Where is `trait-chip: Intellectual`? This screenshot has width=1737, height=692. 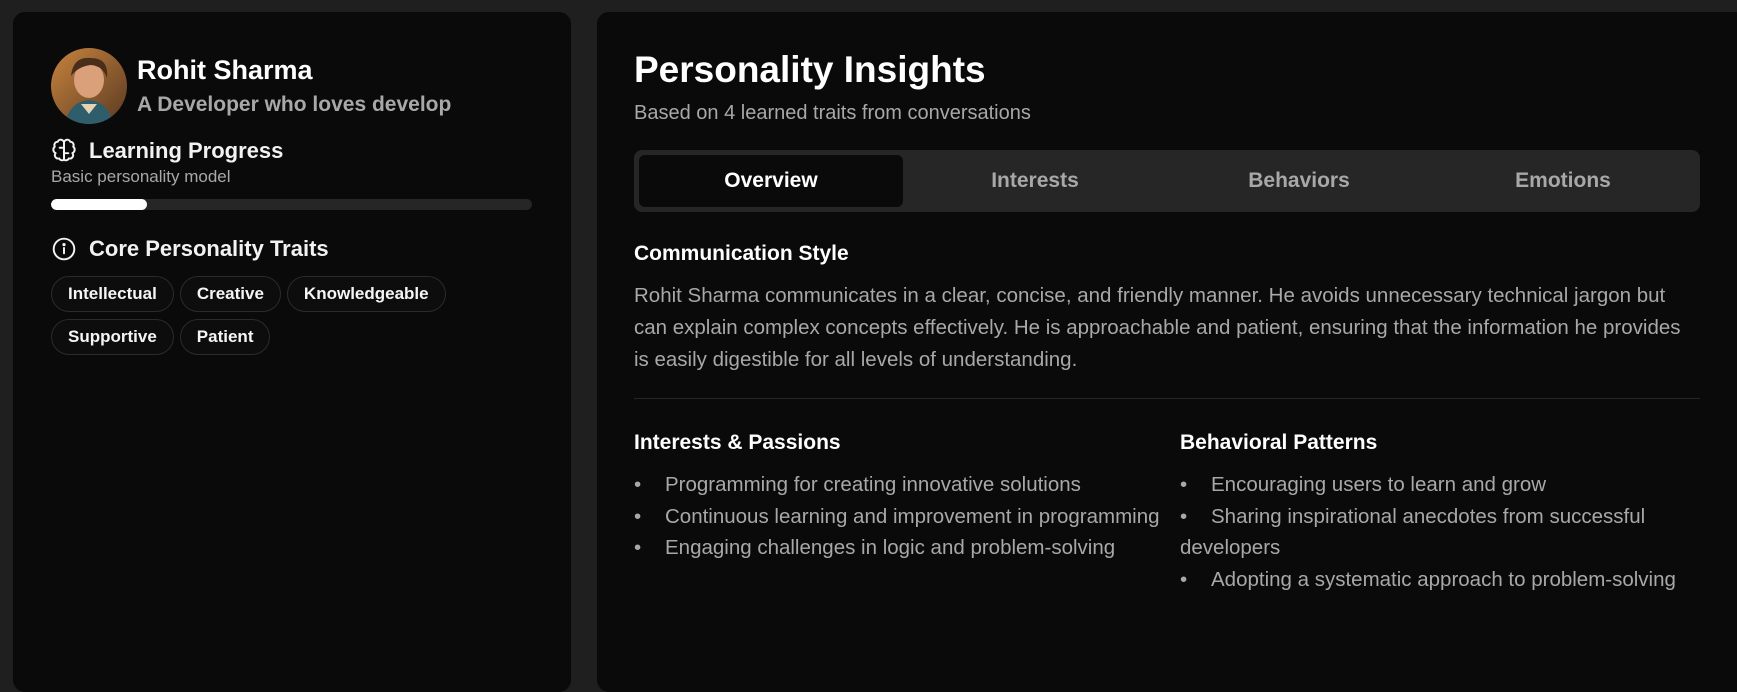
trait-chip: Intellectual is located at coordinates (112, 294).